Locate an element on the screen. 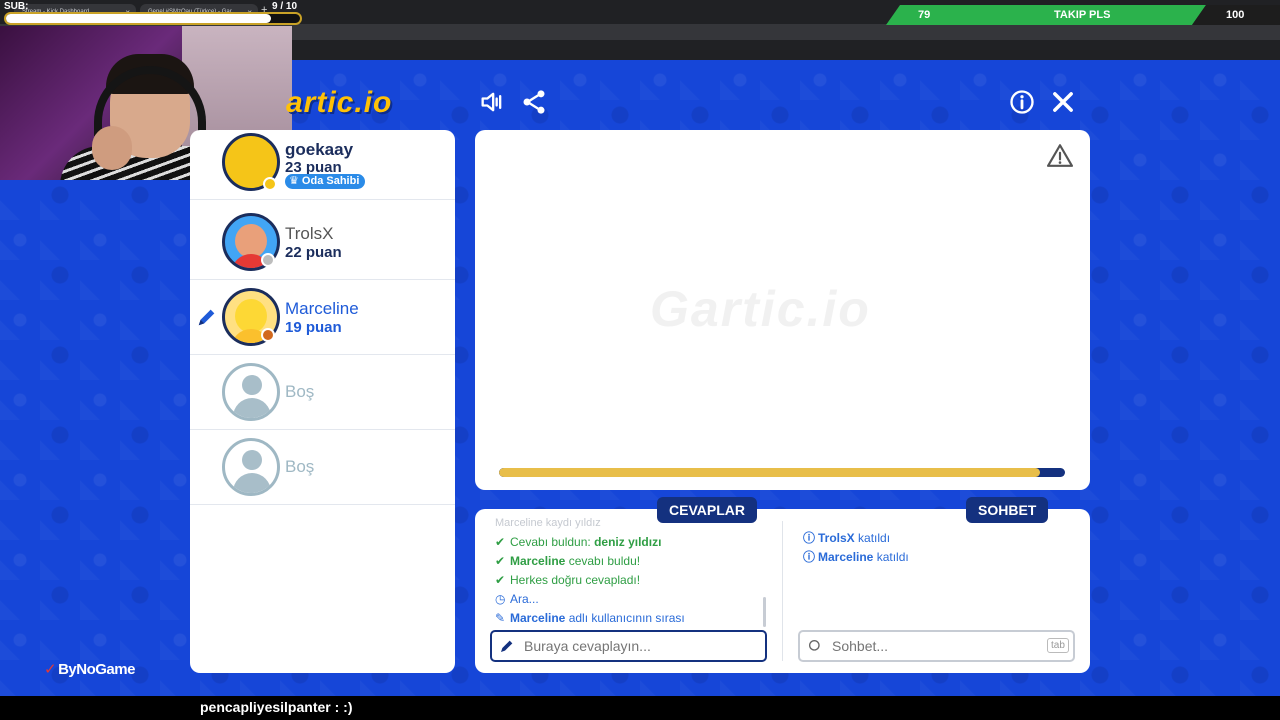 The height and width of the screenshot is (720, 1280). bynogame-icon: ✓ is located at coordinates (50, 669).